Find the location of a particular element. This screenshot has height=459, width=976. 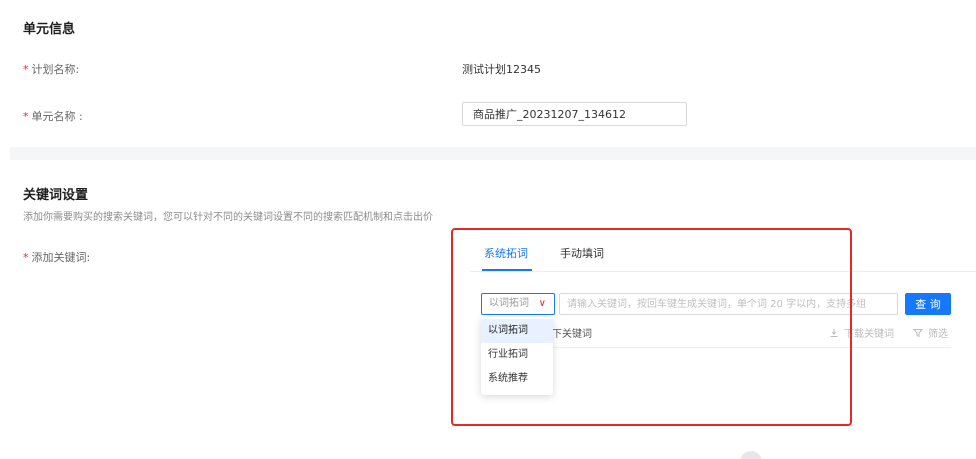

expand-mode-select: 以词拓词 ∨ is located at coordinates (518, 304).